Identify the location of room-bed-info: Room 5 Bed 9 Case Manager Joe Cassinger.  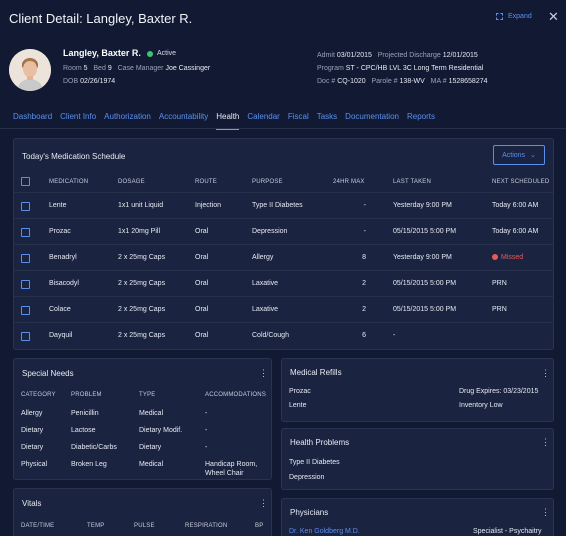
(137, 68).